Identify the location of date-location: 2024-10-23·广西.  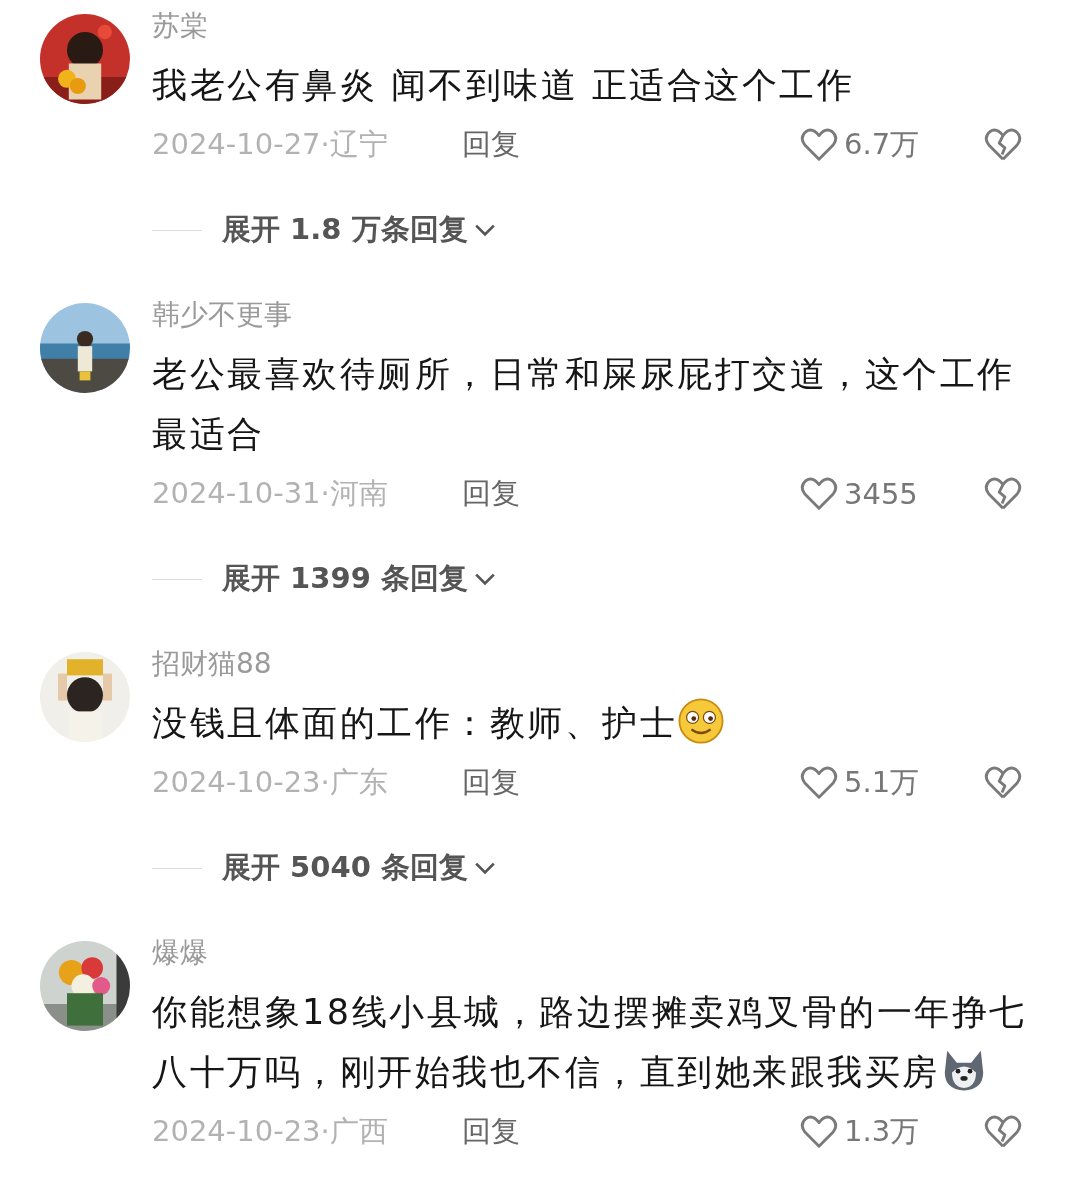
(270, 1131).